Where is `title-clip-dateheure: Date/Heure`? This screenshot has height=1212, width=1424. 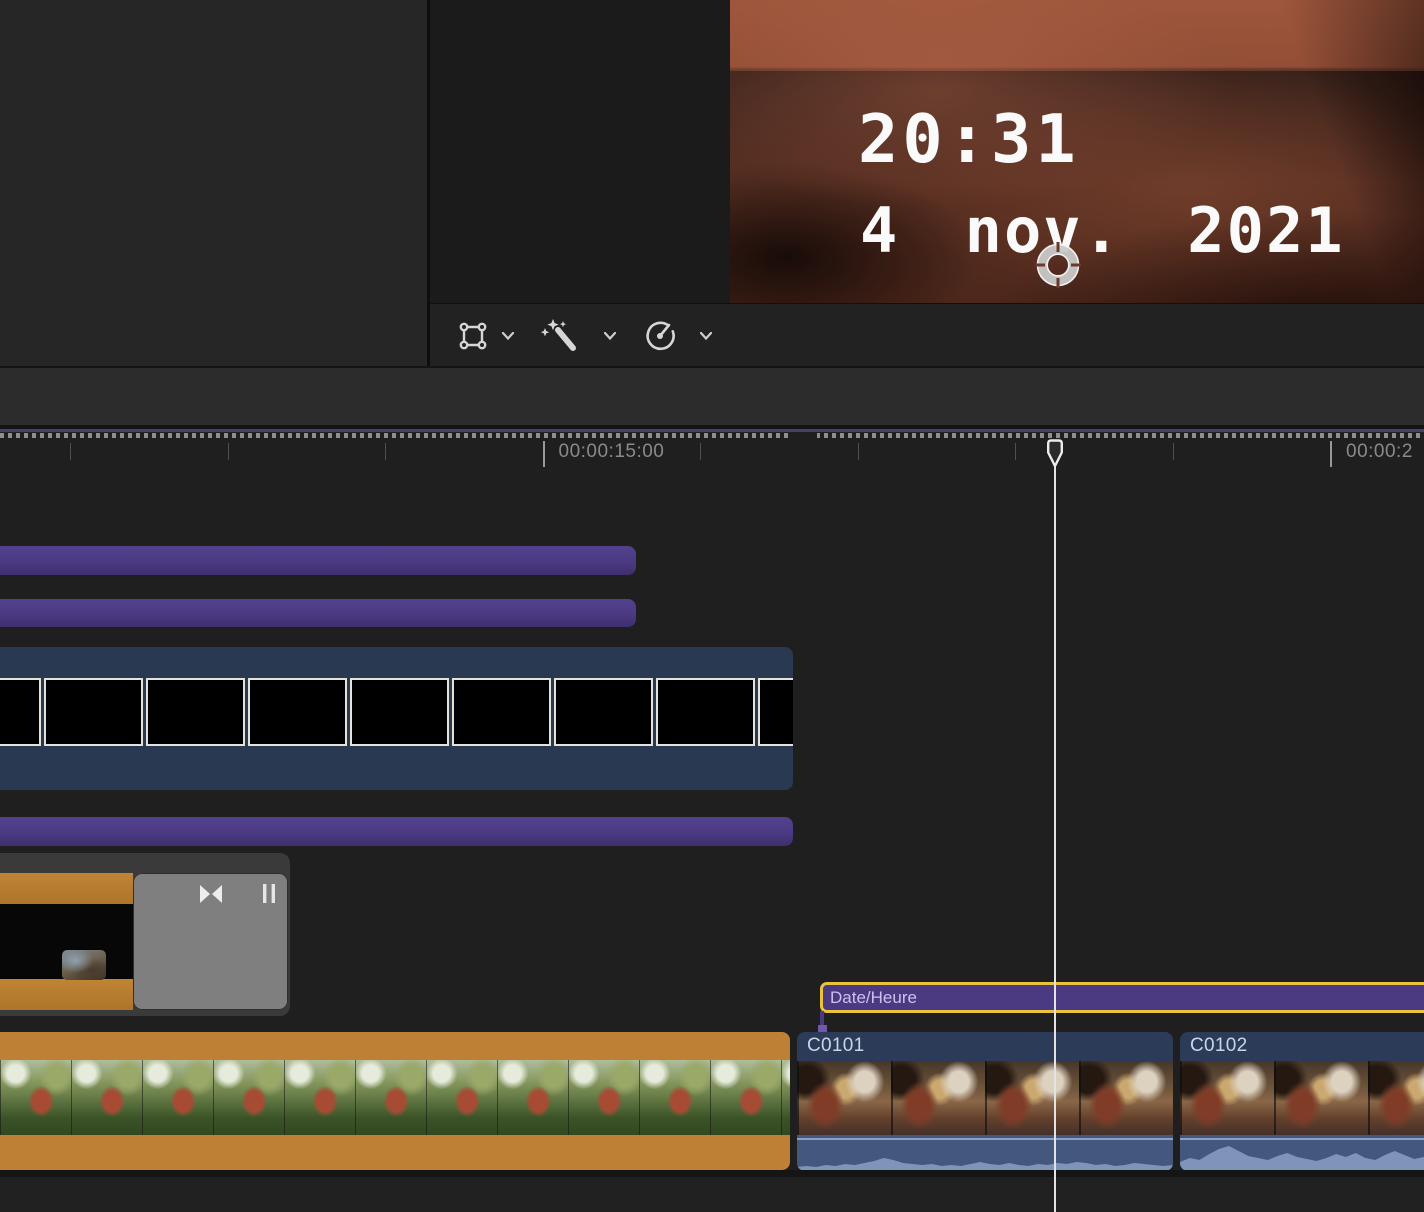
title-clip-dateheure: Date/Heure is located at coordinates (1122, 997).